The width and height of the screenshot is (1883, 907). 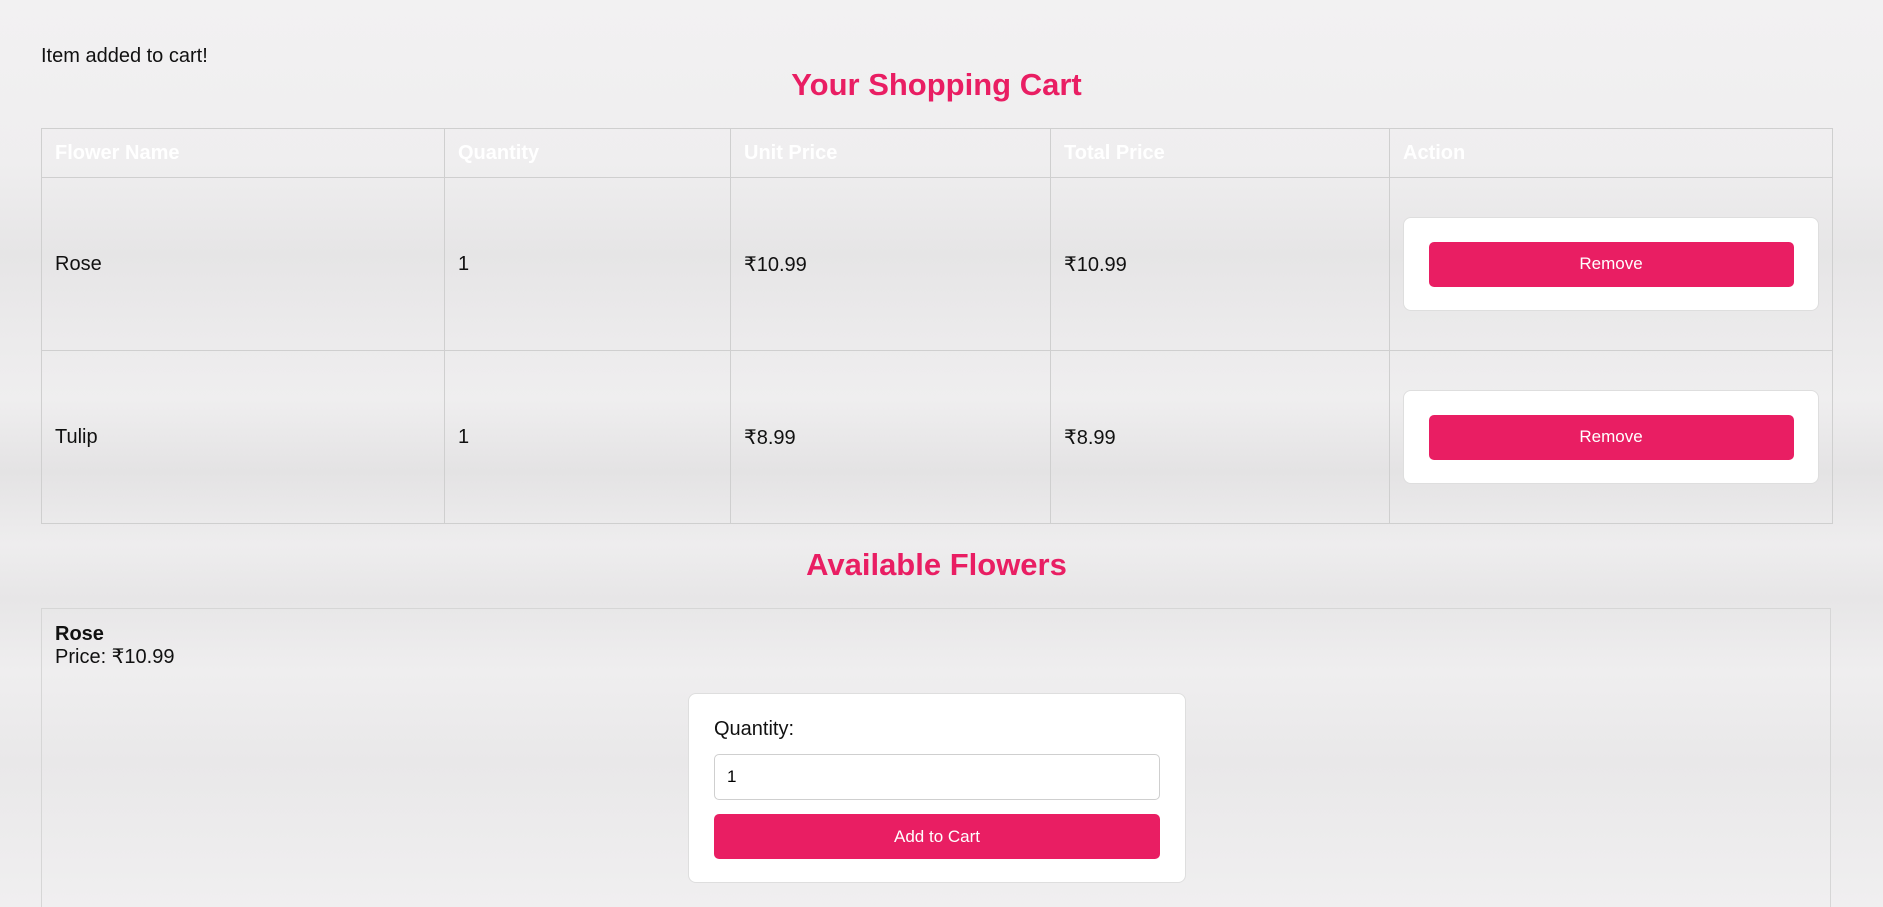 What do you see at coordinates (243, 264) in the screenshot?
I see `cell-flower-name: Rose` at bounding box center [243, 264].